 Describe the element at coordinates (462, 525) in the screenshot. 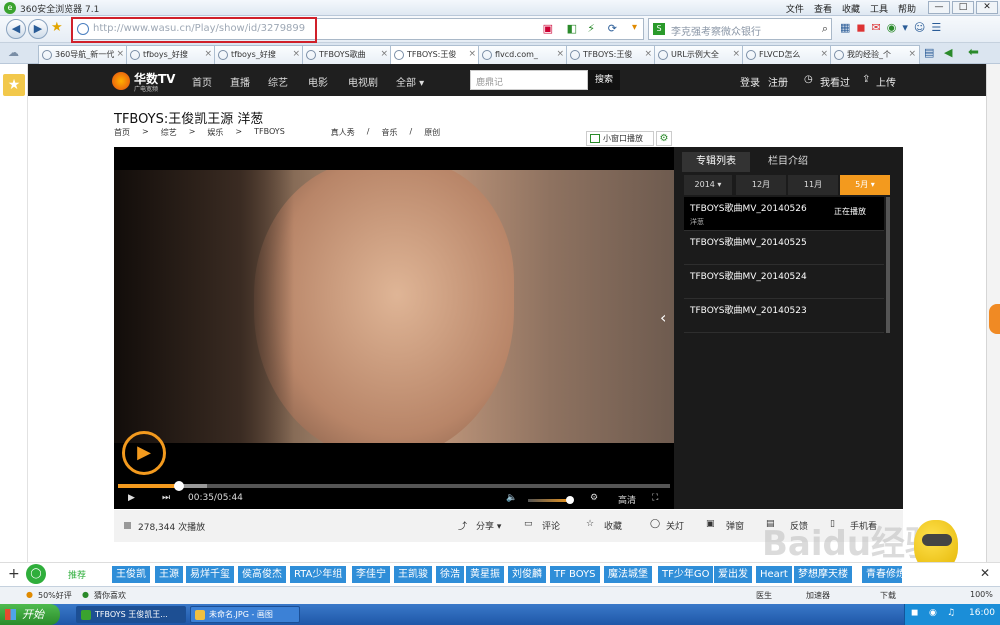

I see `share-icon: ⤴` at that location.